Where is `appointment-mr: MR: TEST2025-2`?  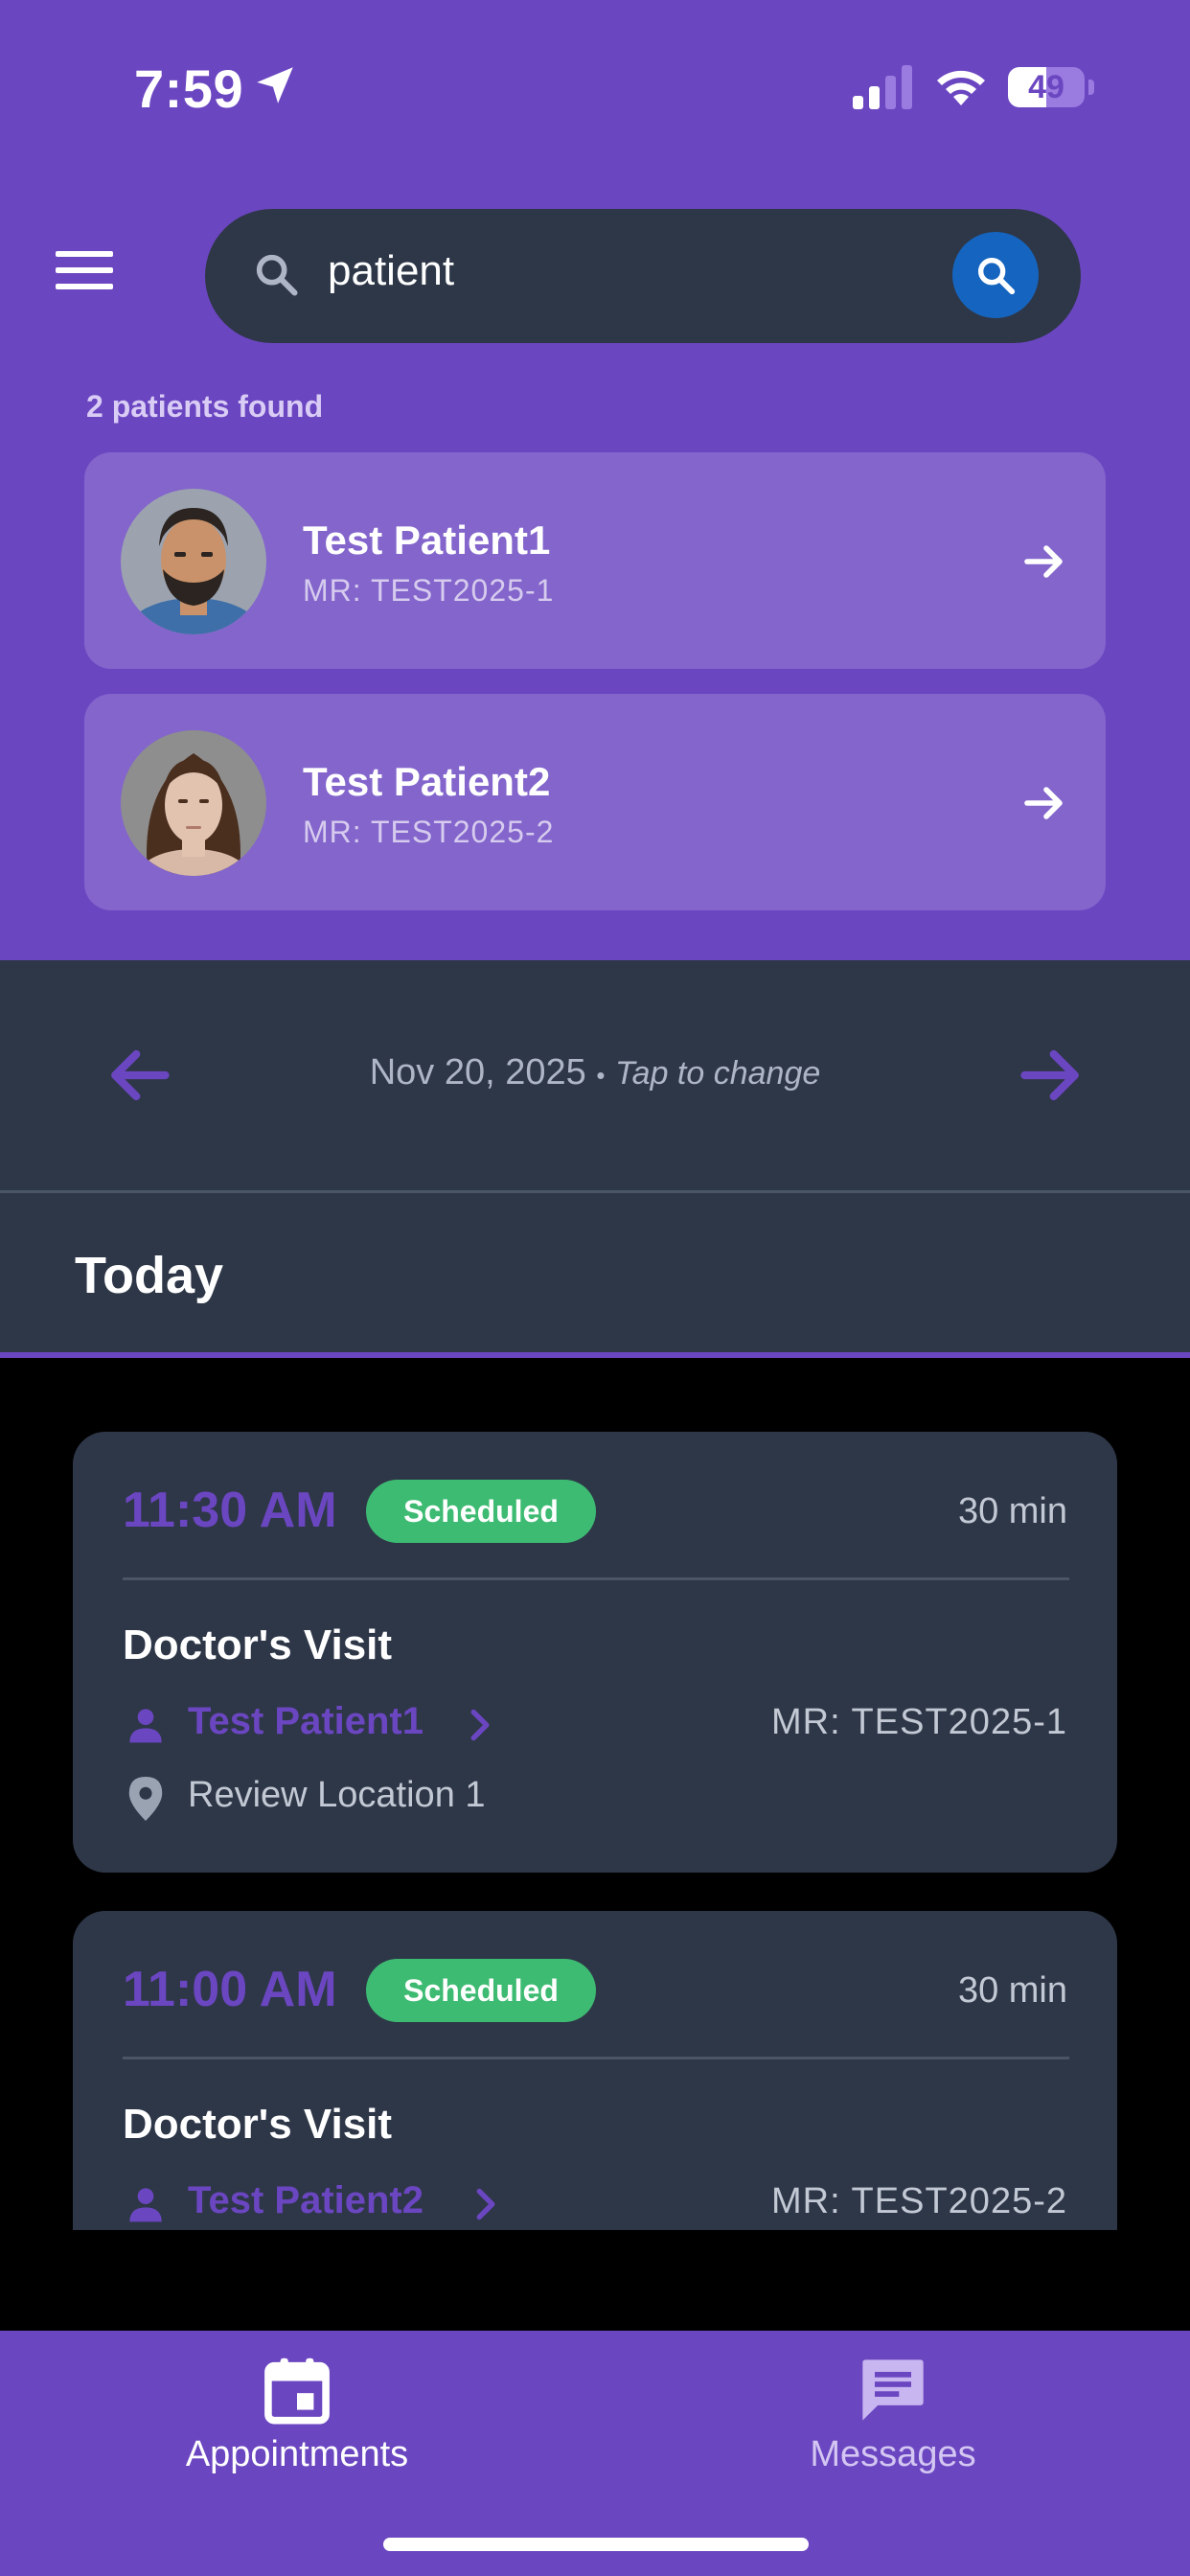 appointment-mr: MR: TEST2025-2 is located at coordinates (919, 2201).